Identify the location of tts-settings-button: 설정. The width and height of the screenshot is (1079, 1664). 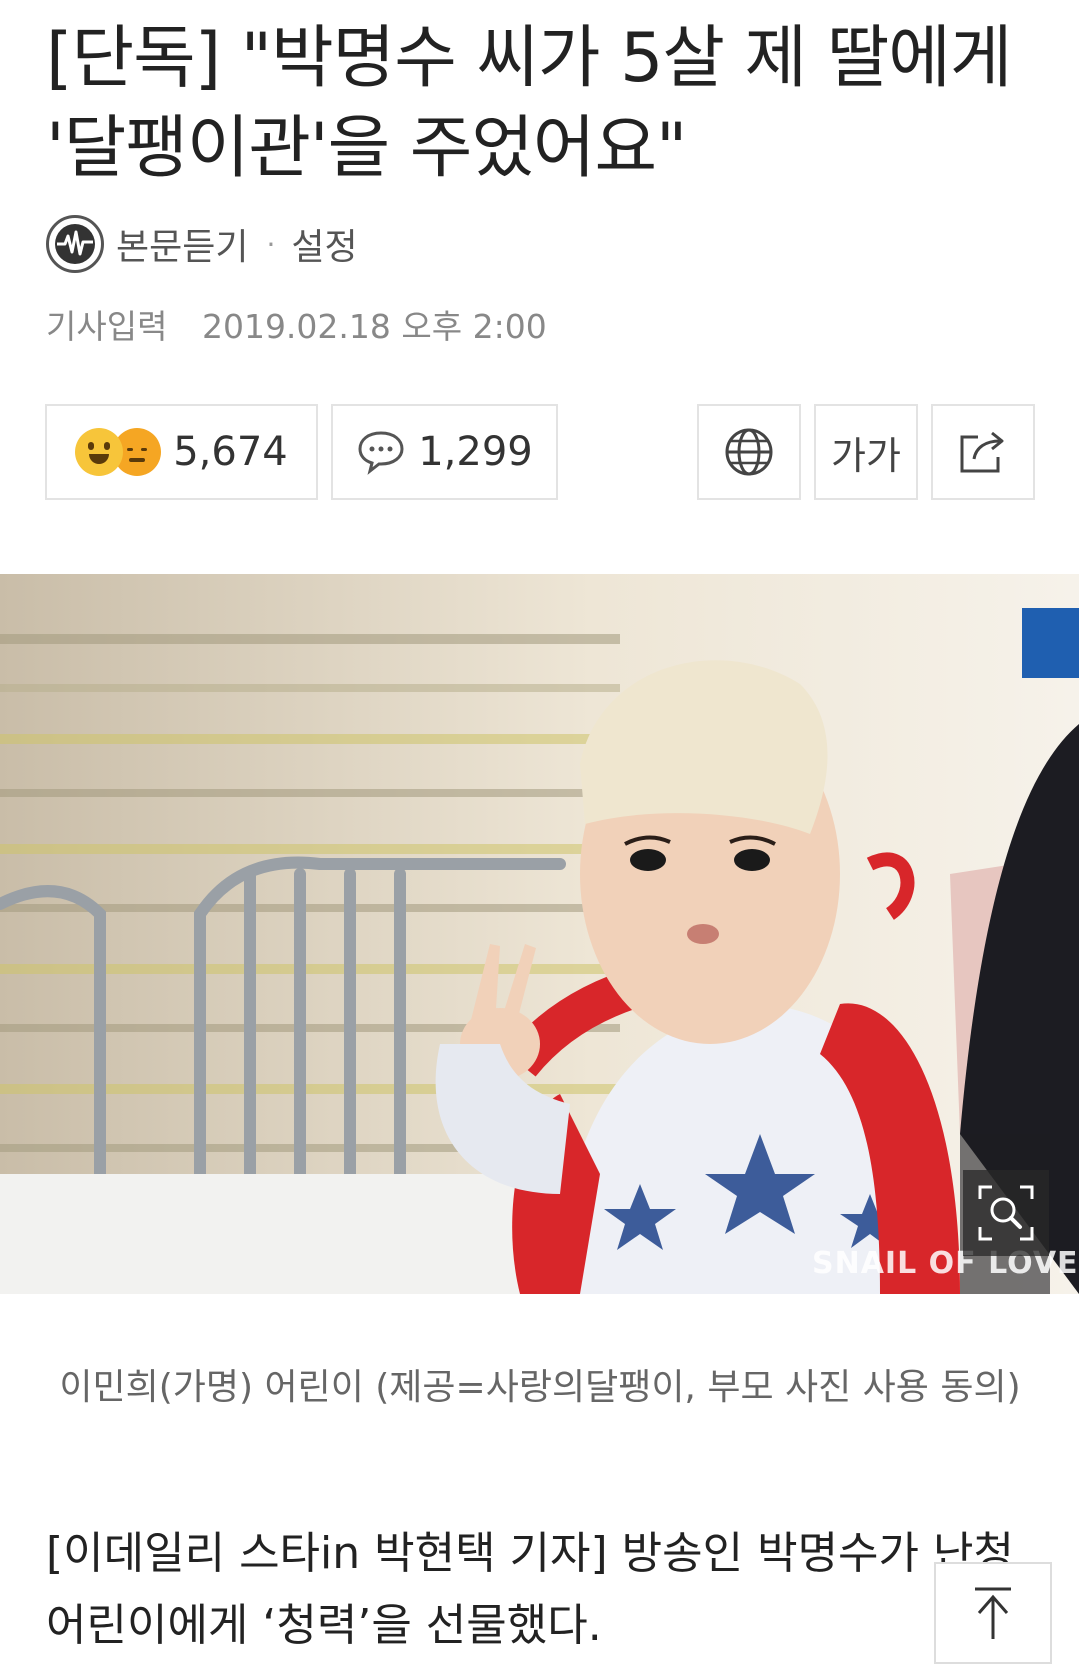
(324, 244).